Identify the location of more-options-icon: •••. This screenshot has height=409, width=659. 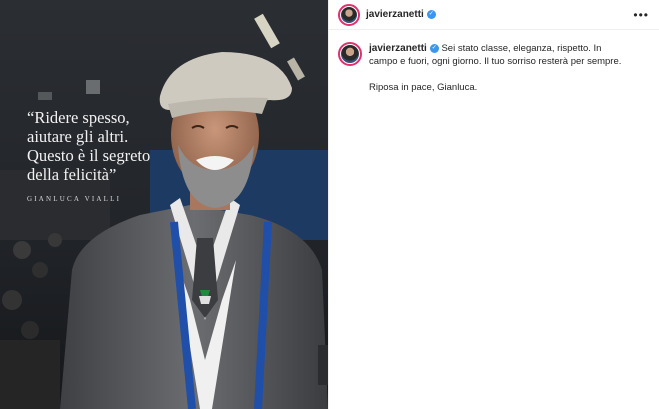
(641, 15).